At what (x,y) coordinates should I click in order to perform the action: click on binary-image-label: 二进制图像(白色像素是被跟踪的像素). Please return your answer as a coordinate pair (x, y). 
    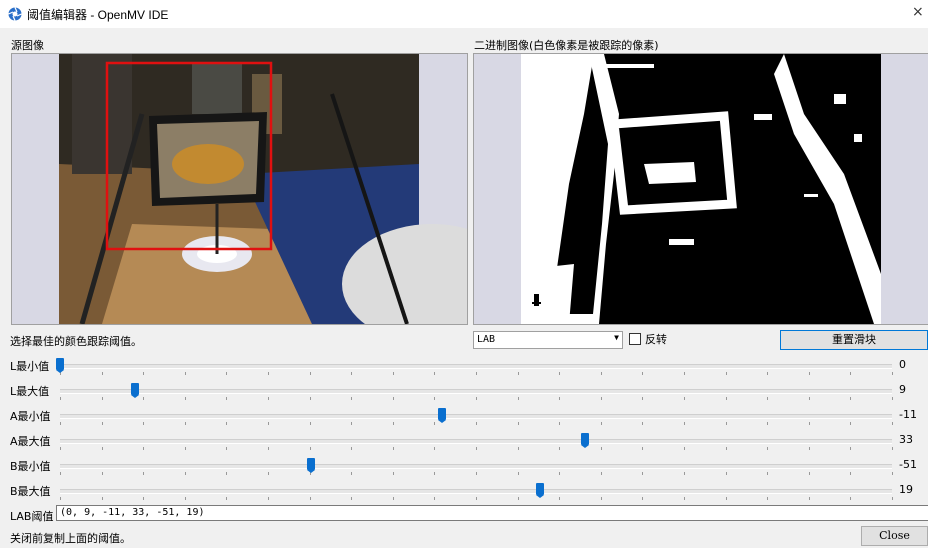
    Looking at the image, I should click on (566, 45).